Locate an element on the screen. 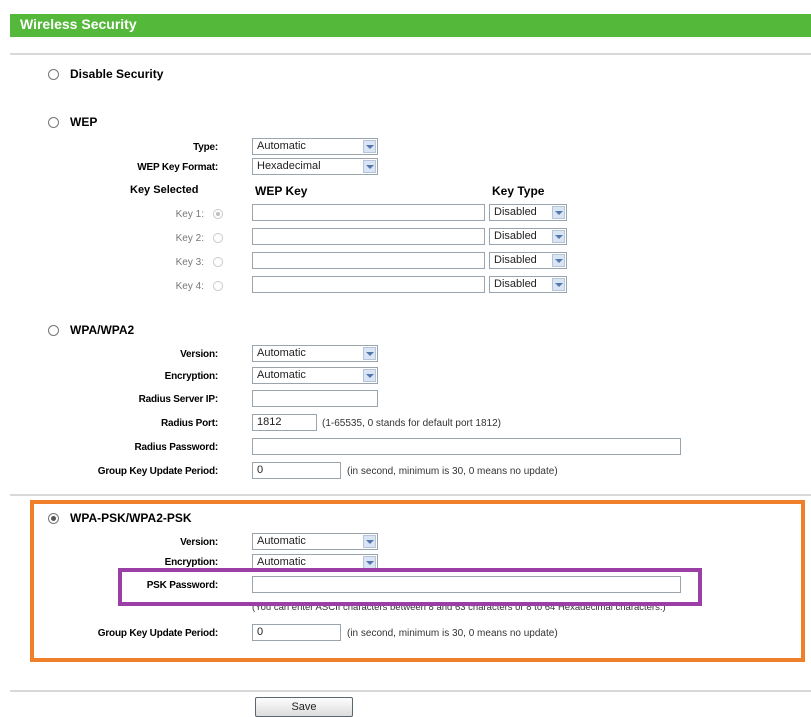 This screenshot has height=717, width=811. wep-type-label: Type: is located at coordinates (205, 147).